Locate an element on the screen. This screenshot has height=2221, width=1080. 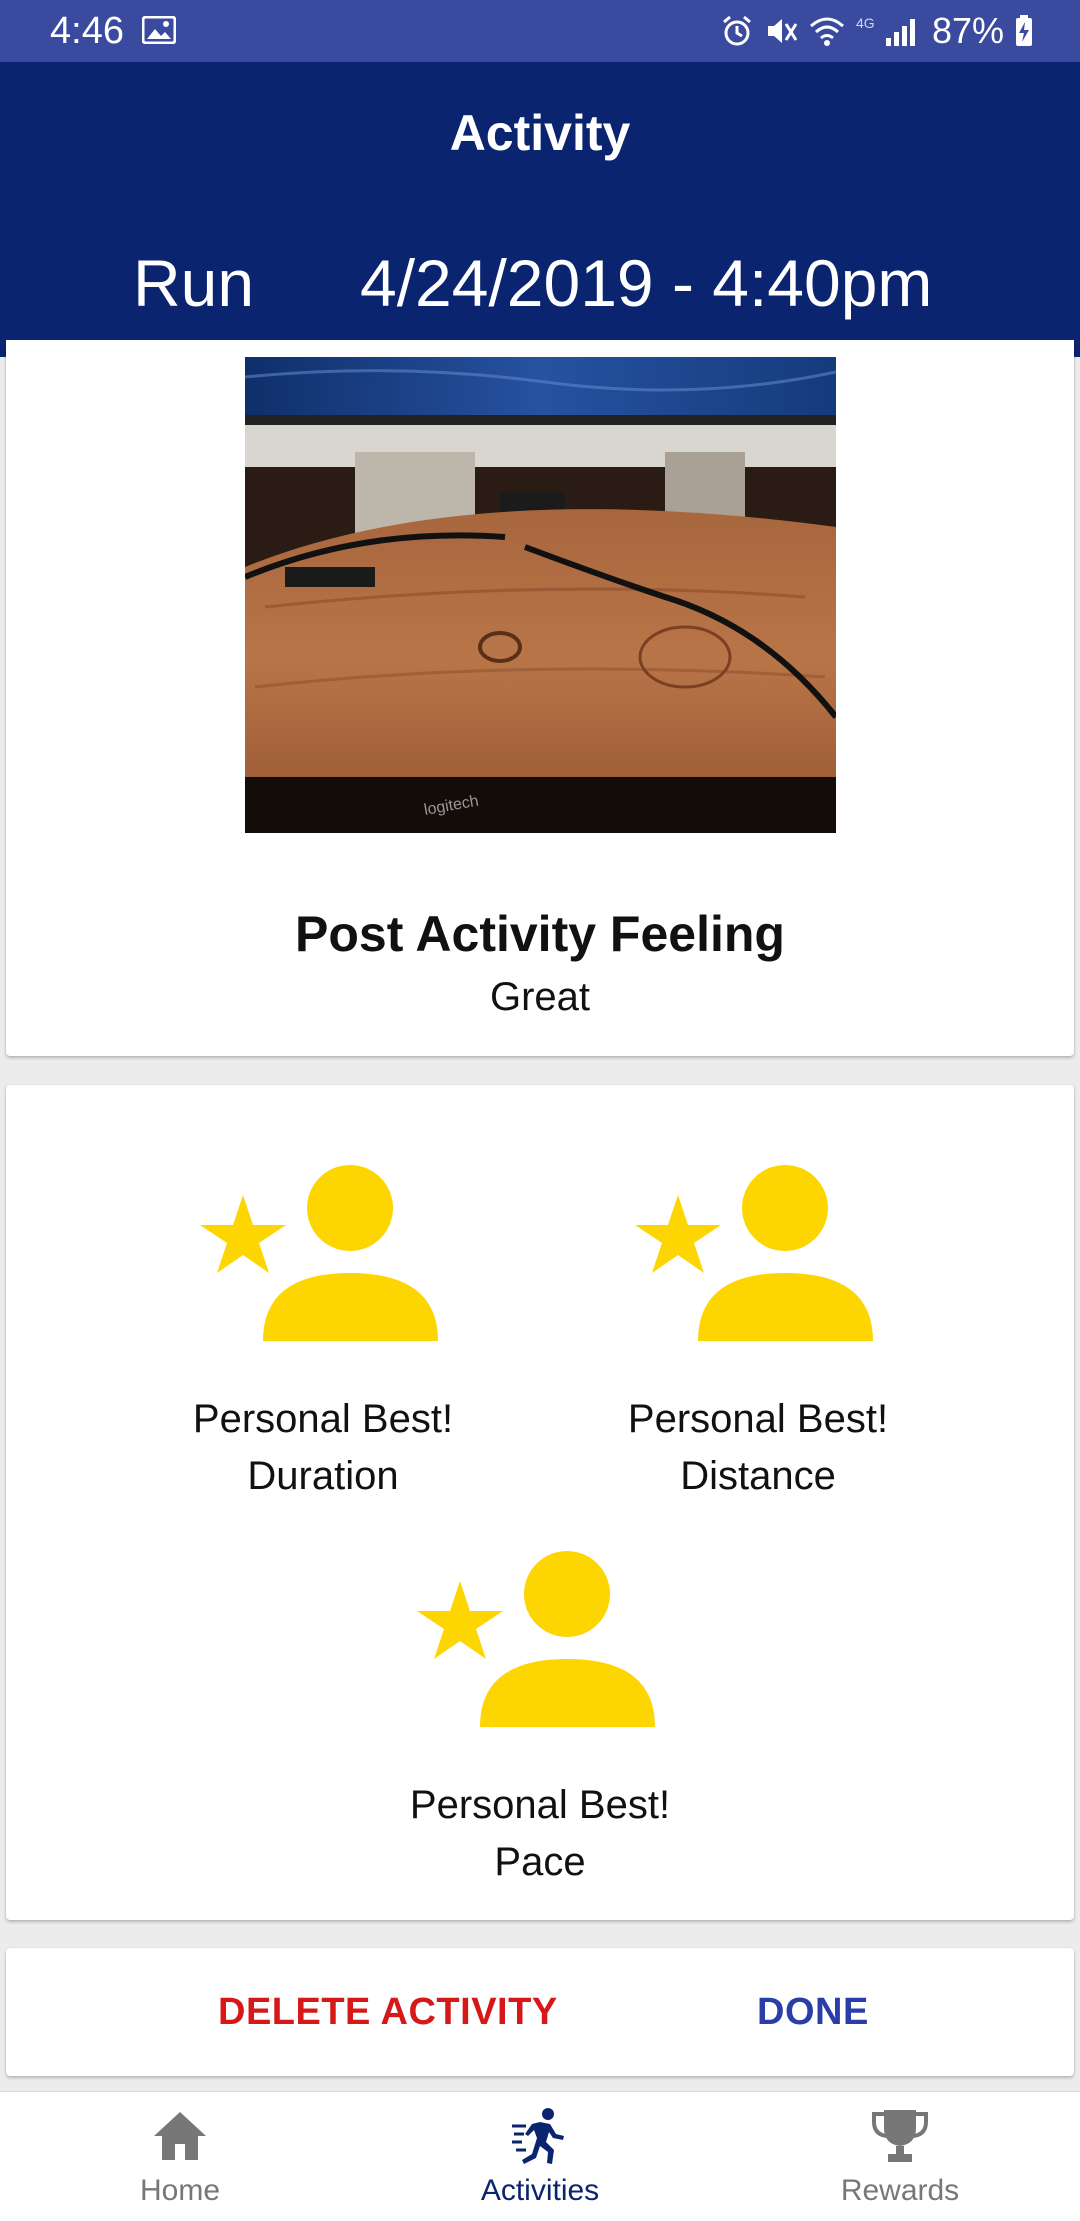
trophy-icon is located at coordinates (900, 2136).